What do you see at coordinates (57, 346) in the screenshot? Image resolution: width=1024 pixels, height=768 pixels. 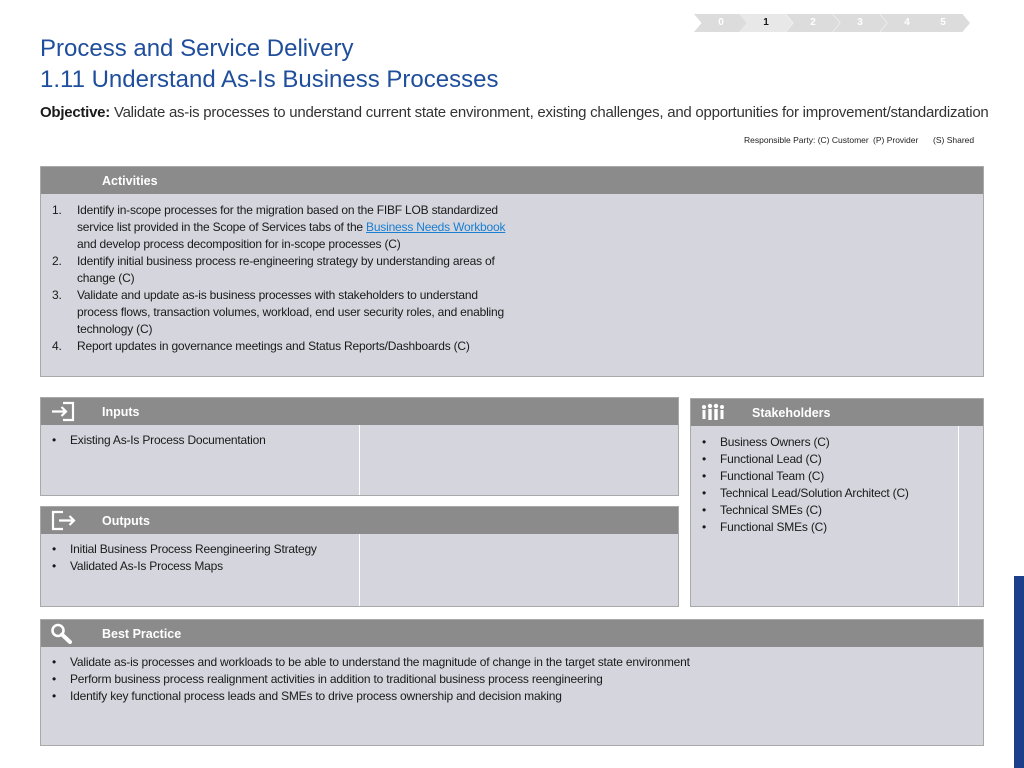 I see `list-number: 4.` at bounding box center [57, 346].